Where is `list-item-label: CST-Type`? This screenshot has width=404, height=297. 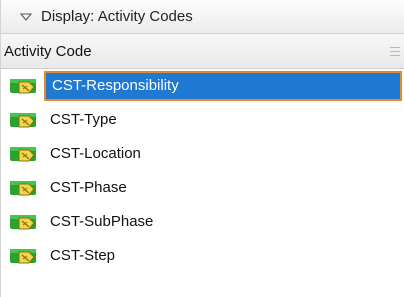 list-item-label: CST-Type is located at coordinates (83, 119).